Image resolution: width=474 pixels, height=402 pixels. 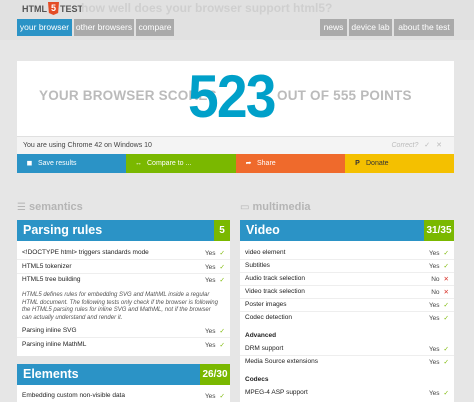 I want to click on donate-button: P Donate, so click(x=399, y=163).